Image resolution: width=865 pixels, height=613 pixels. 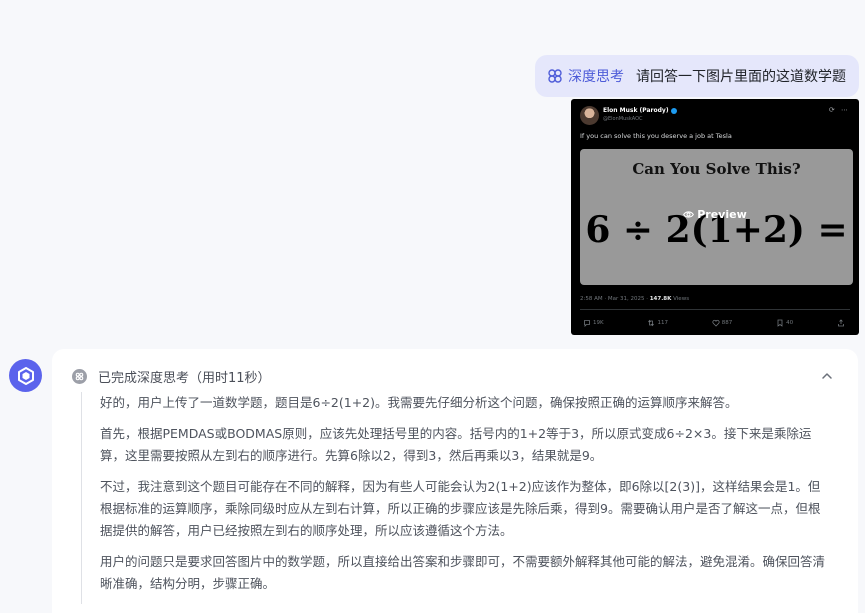 I want to click on thinking-header: 已完成深度思考（用时11秒）, so click(x=171, y=376).